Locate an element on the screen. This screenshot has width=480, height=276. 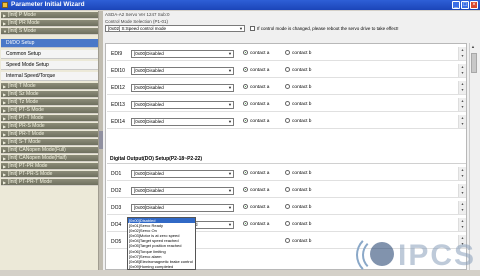
sidebar-item-canopen-full: ▶ [Init] CANopen Mode(Full) is located at coordinates (49, 150).